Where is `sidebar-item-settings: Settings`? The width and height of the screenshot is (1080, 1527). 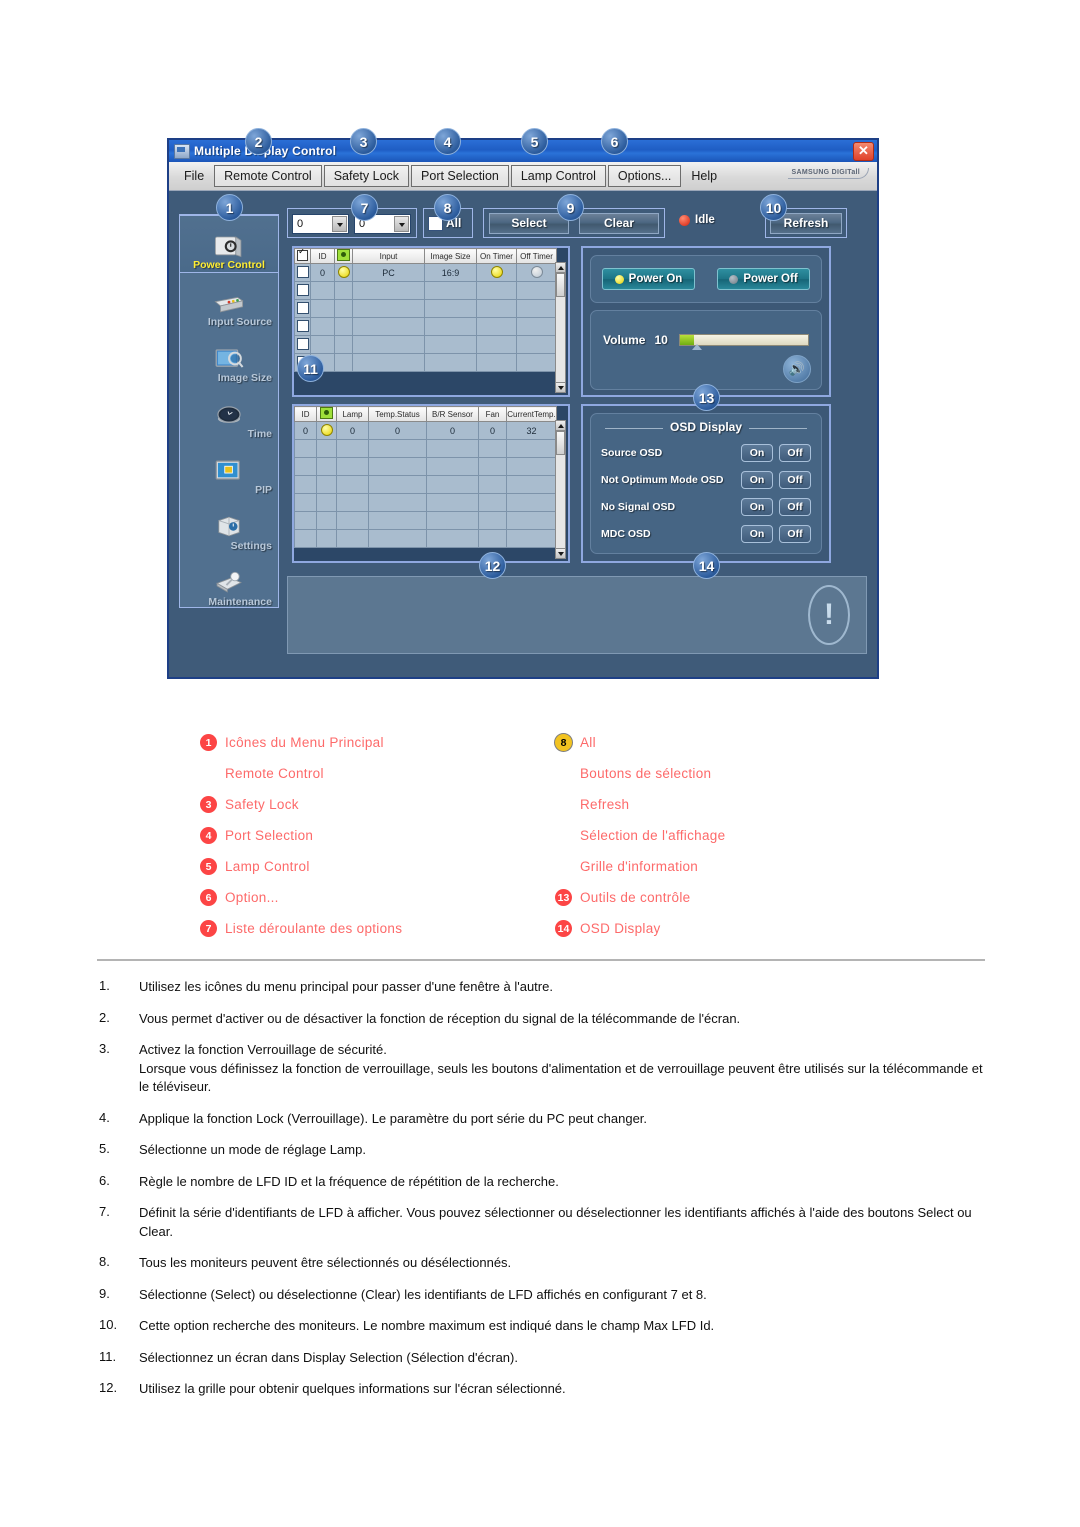
sidebar-item-settings: Settings is located at coordinates (229, 525).